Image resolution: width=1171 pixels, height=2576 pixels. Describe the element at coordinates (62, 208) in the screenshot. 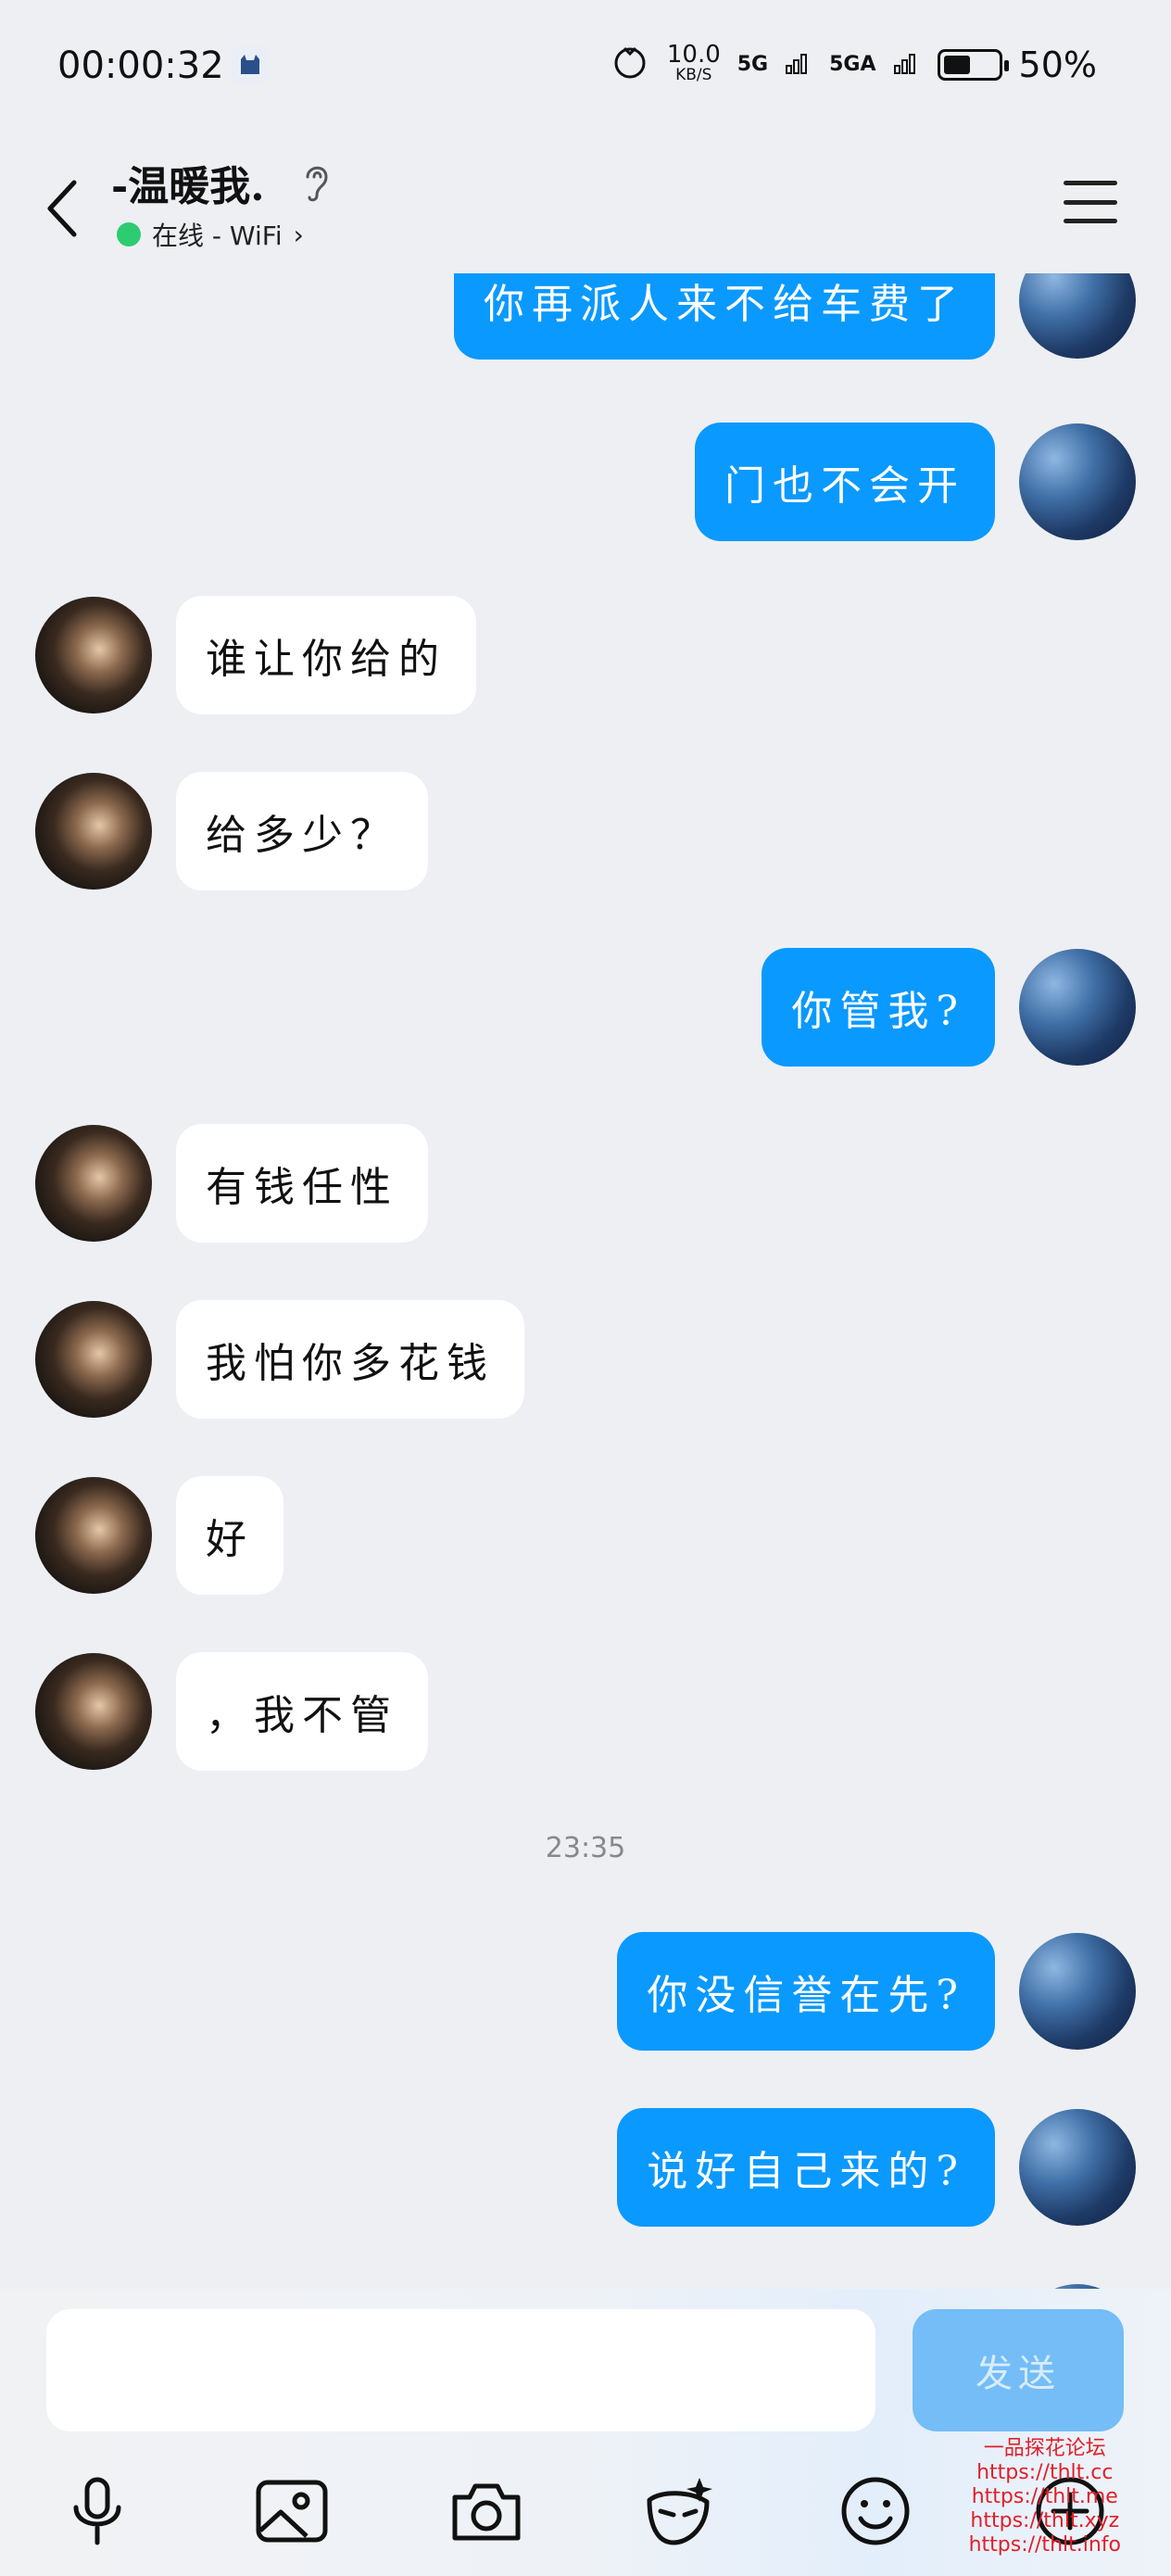

I see `chevron-left-icon` at that location.